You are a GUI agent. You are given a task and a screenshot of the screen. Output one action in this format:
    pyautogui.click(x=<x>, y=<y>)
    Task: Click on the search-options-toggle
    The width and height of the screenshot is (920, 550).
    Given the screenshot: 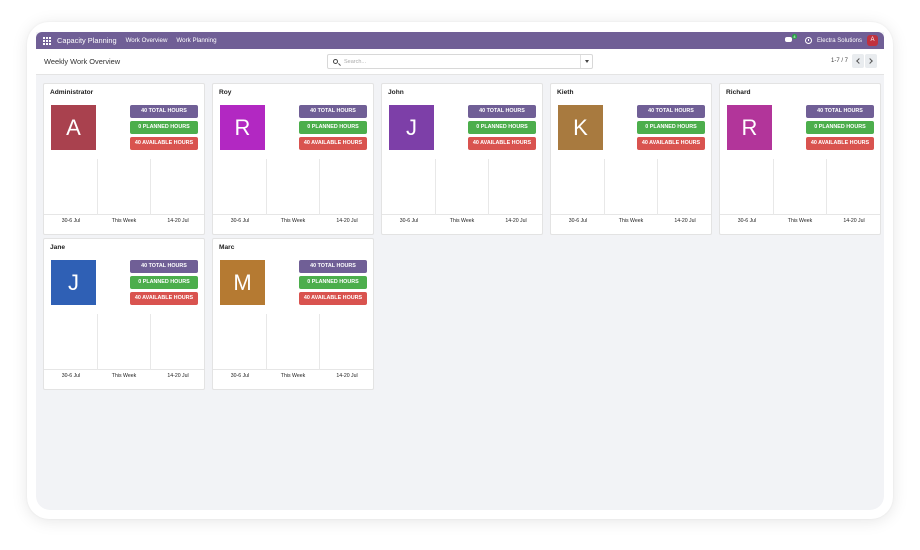 What is the action you would take?
    pyautogui.click(x=586, y=61)
    